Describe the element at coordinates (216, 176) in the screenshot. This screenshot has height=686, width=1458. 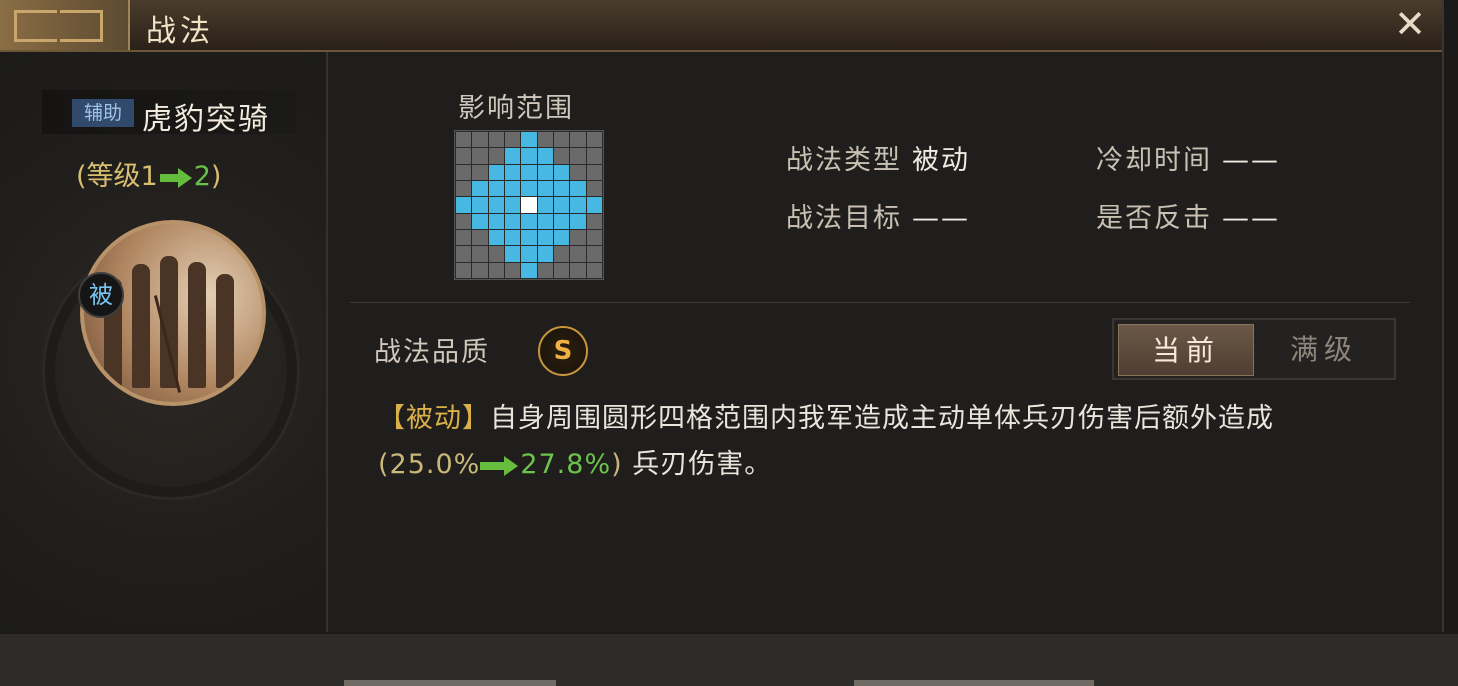
I see `level-suffix: )` at that location.